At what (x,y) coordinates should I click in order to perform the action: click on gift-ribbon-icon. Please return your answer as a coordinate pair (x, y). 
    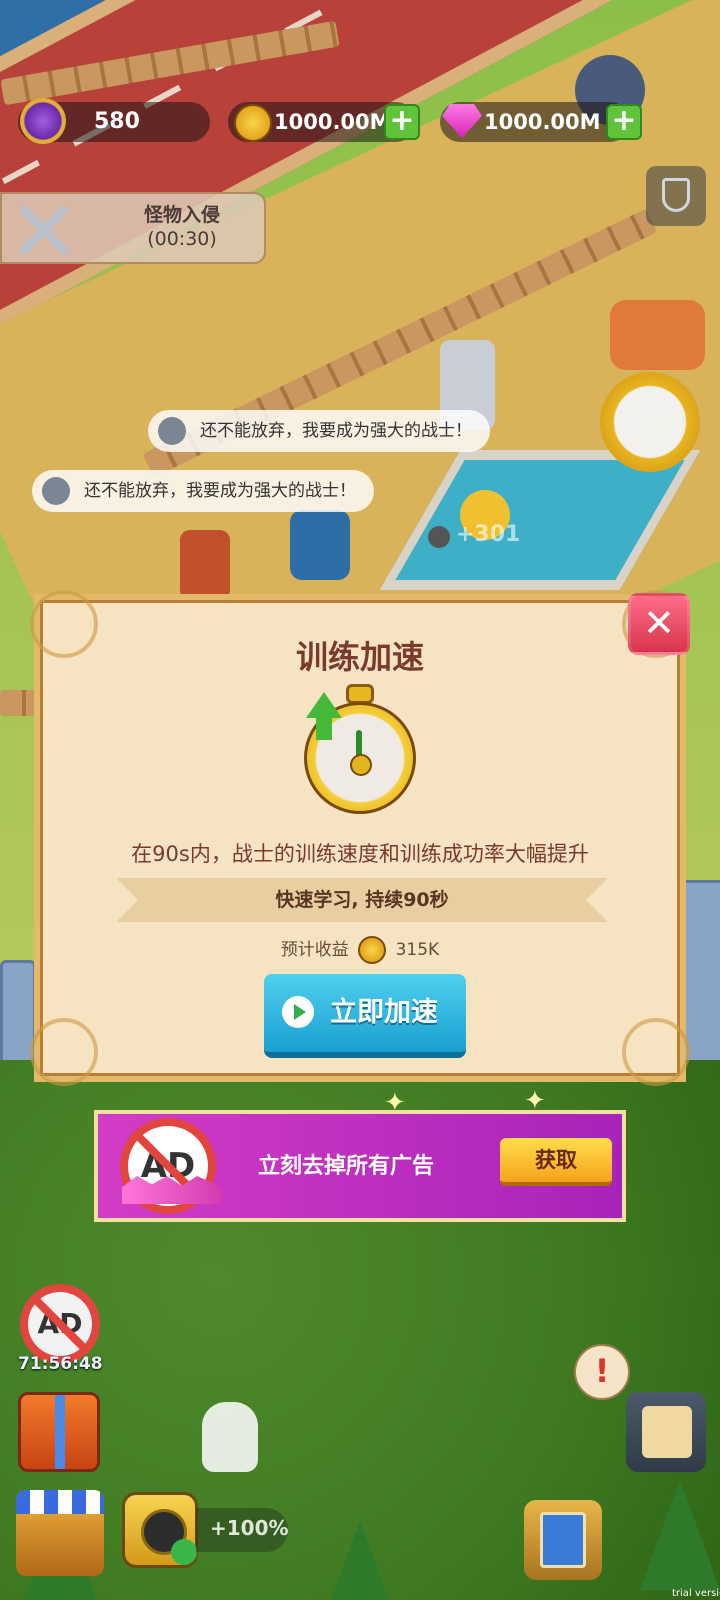
    Looking at the image, I should click on (60, 1432).